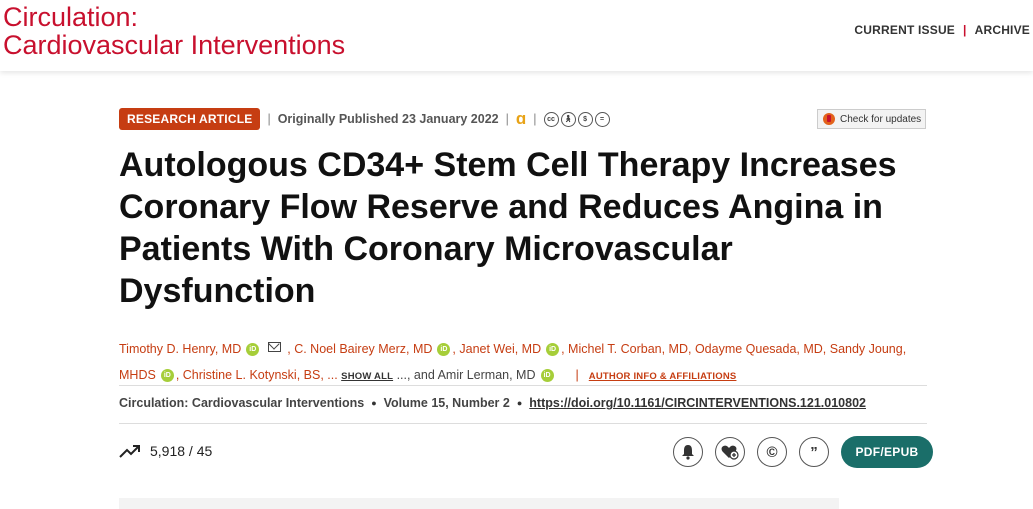 Image resolution: width=1033 pixels, height=509 pixels. Describe the element at coordinates (367, 376) in the screenshot. I see `show-all-authors-link: SHOW ALL` at that location.